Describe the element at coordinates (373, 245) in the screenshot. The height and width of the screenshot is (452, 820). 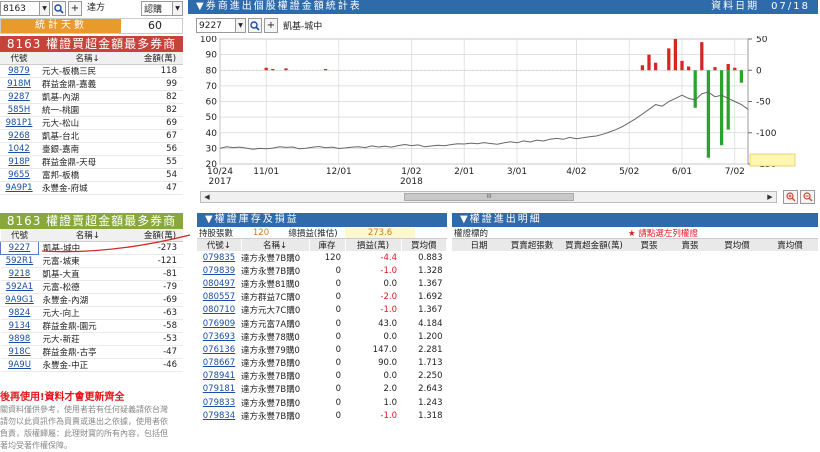
I see `col-pnl: 損益(萬)` at that location.